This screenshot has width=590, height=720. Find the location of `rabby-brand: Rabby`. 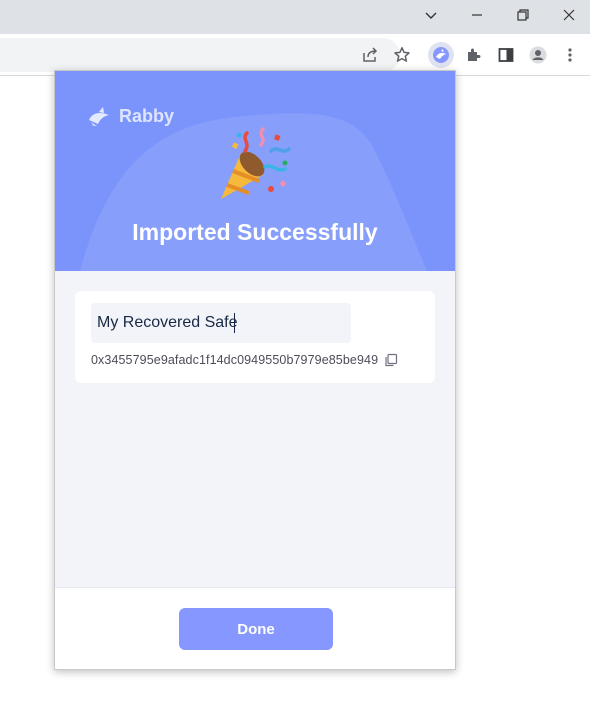

rabby-brand: Rabby is located at coordinates (130, 116).